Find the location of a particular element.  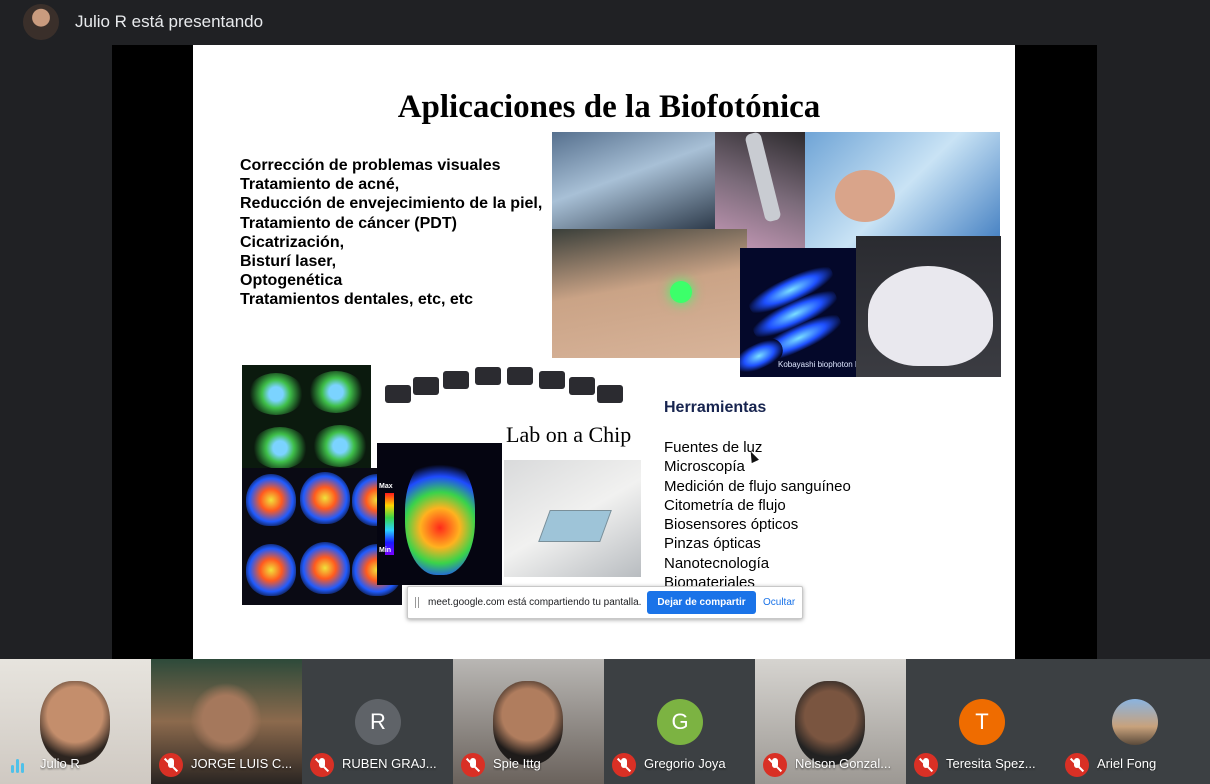

biophoton-hand-image: Kobayashi biophoton lab is located at coordinates (798, 312).